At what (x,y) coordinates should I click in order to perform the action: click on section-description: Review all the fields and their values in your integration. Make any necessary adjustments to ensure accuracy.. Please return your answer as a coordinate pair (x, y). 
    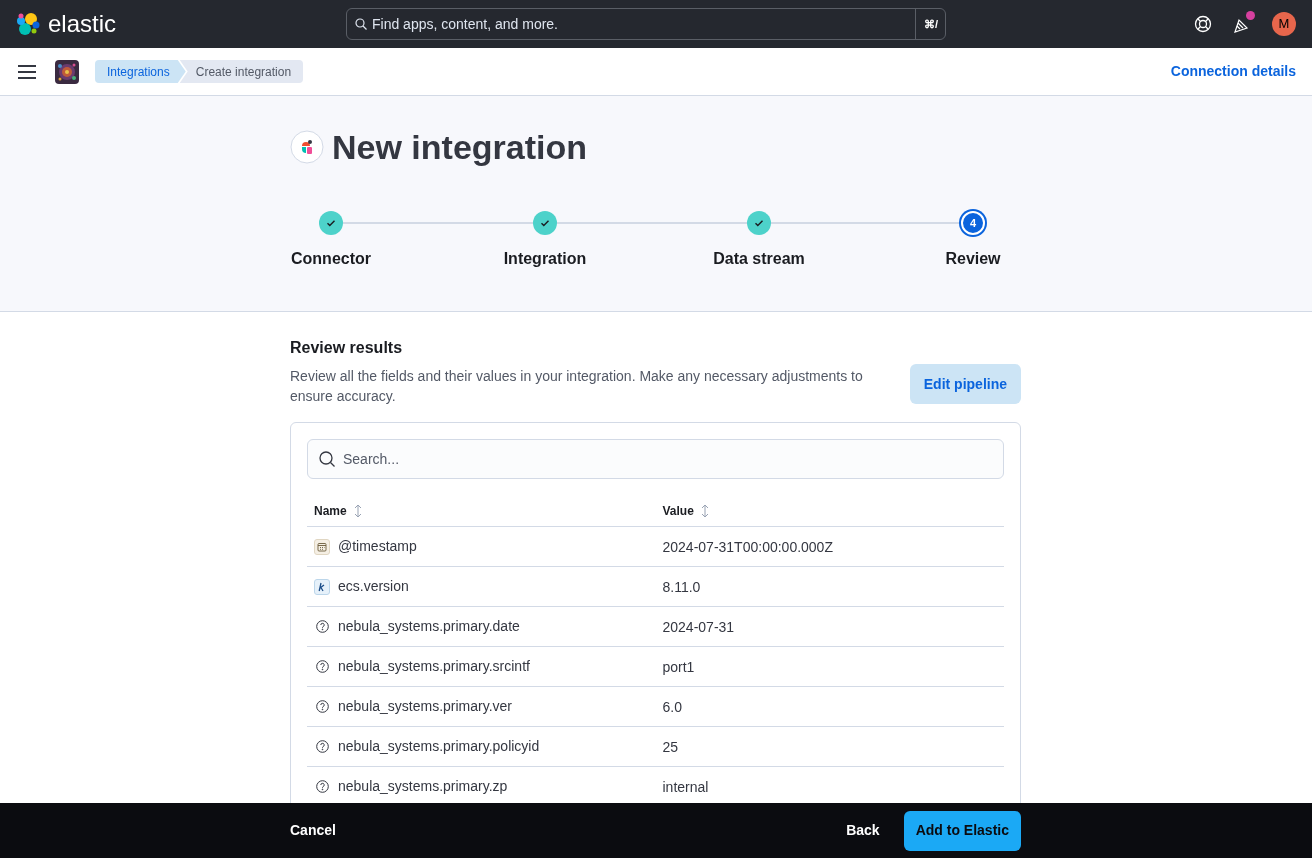
    Looking at the image, I should click on (577, 386).